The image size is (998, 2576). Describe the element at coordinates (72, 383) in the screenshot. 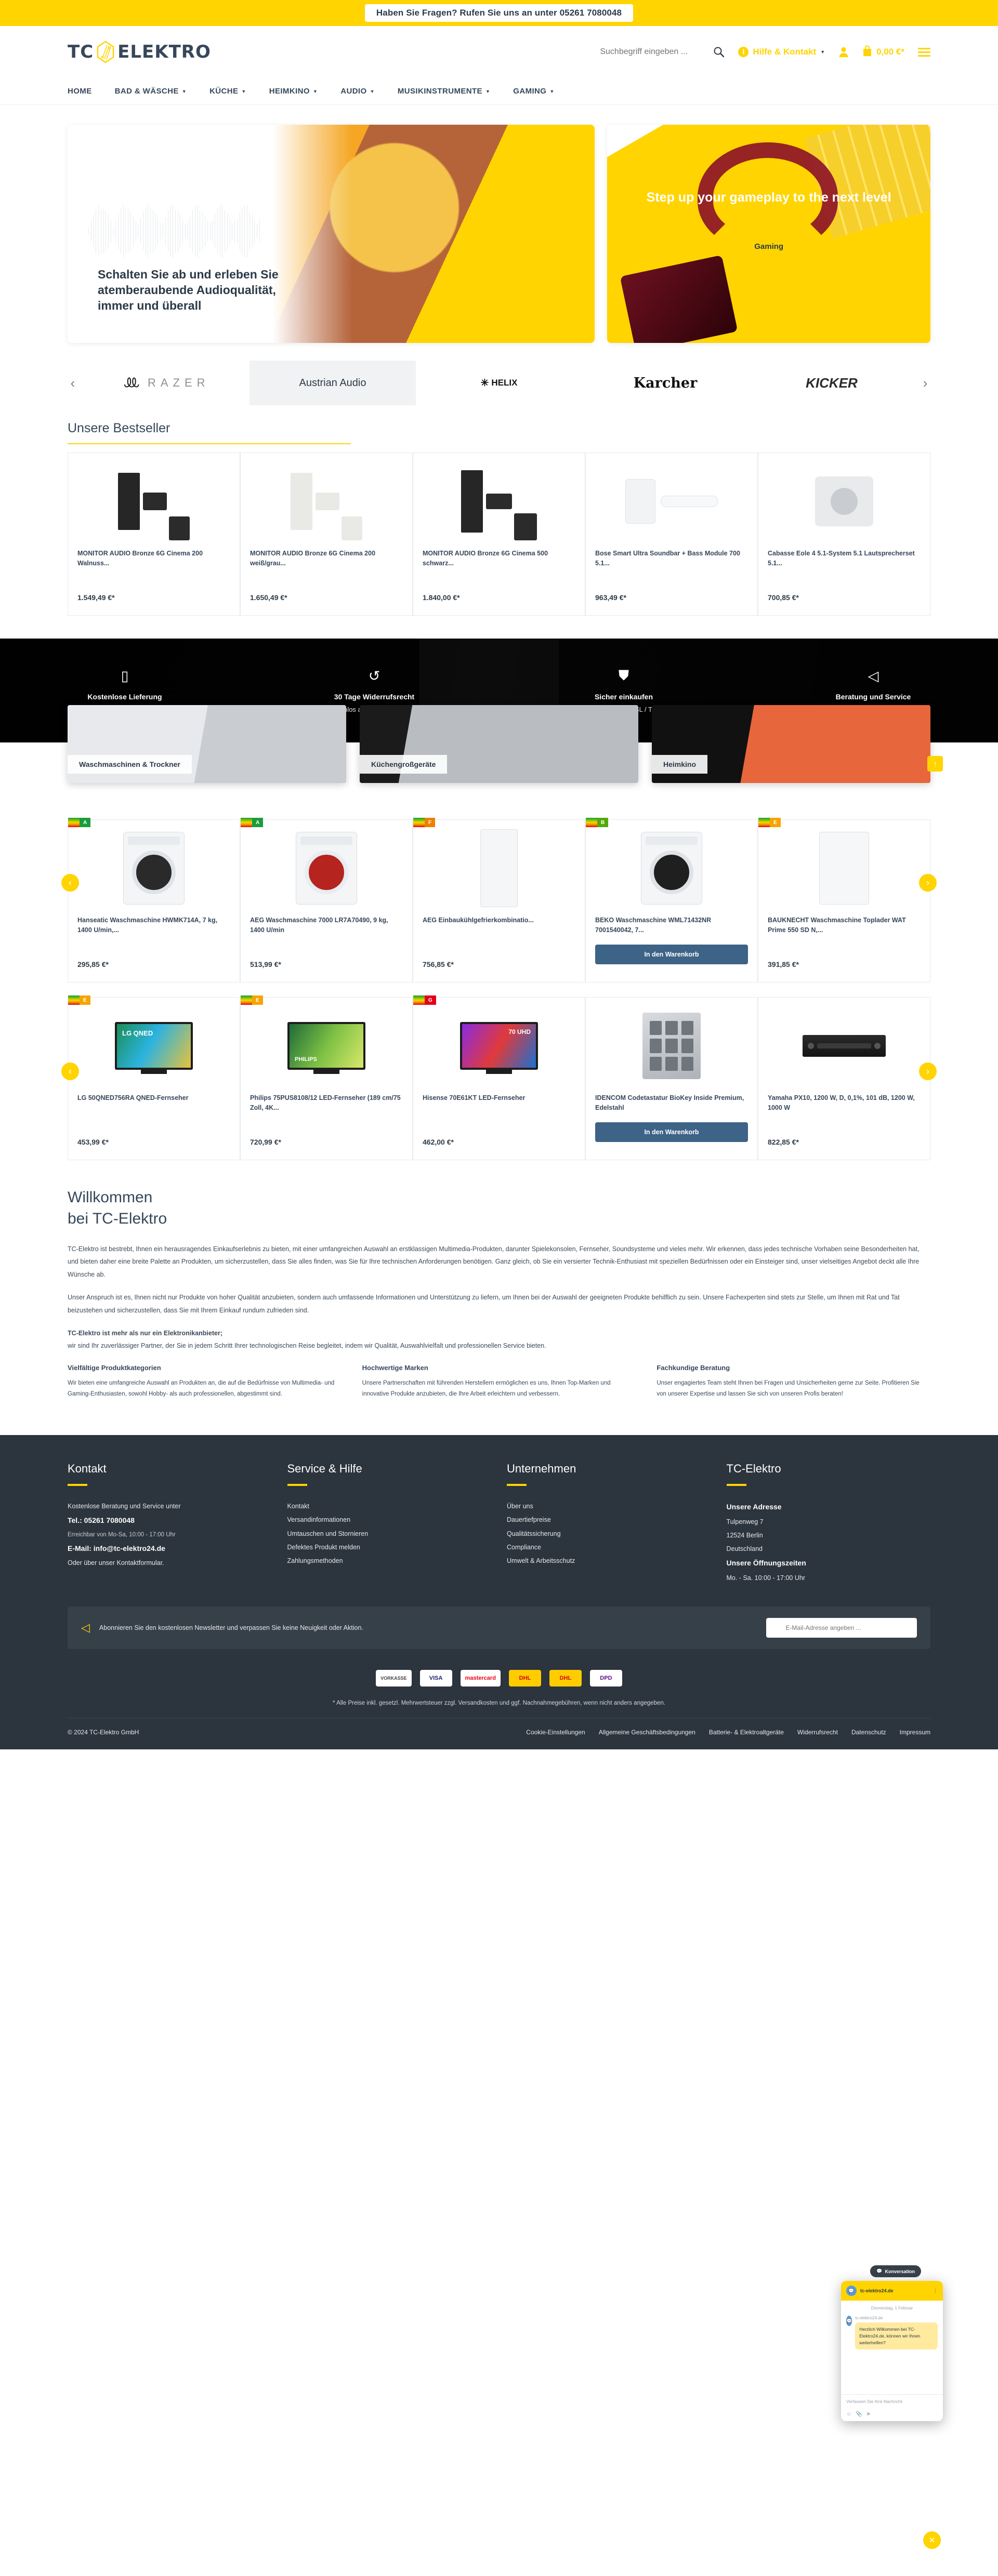

I see `brand-prev-arrow: ‹` at that location.